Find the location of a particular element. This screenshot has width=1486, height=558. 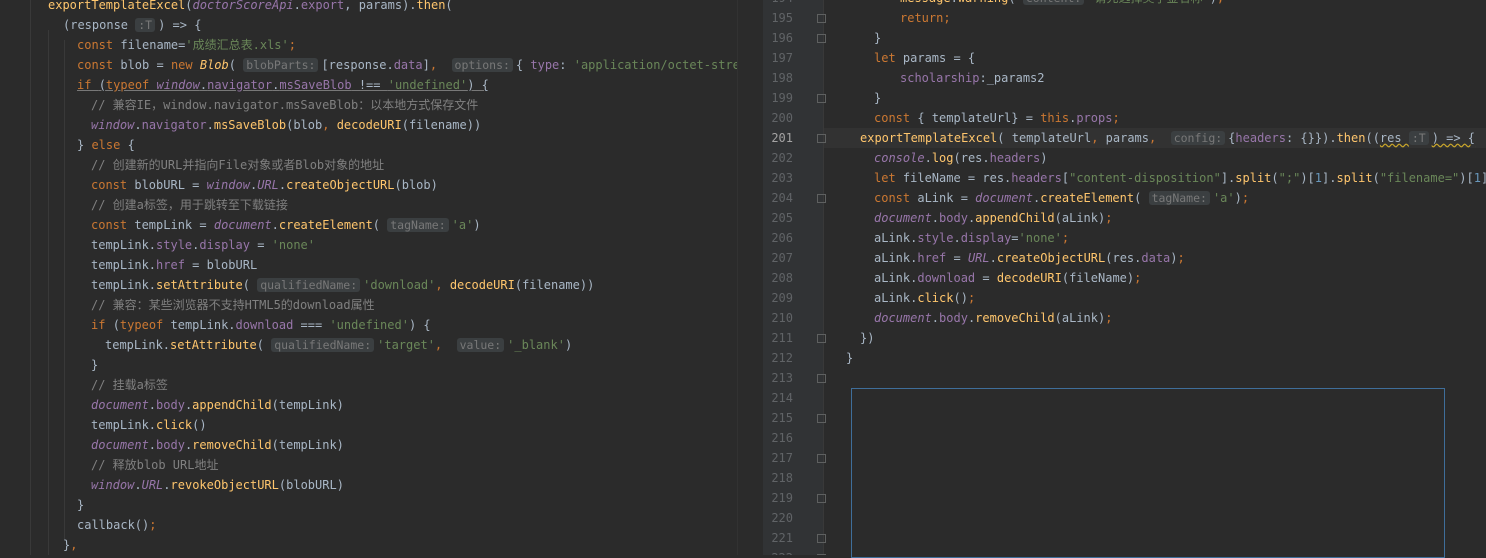

line-number: 212 is located at coordinates (782, 358).